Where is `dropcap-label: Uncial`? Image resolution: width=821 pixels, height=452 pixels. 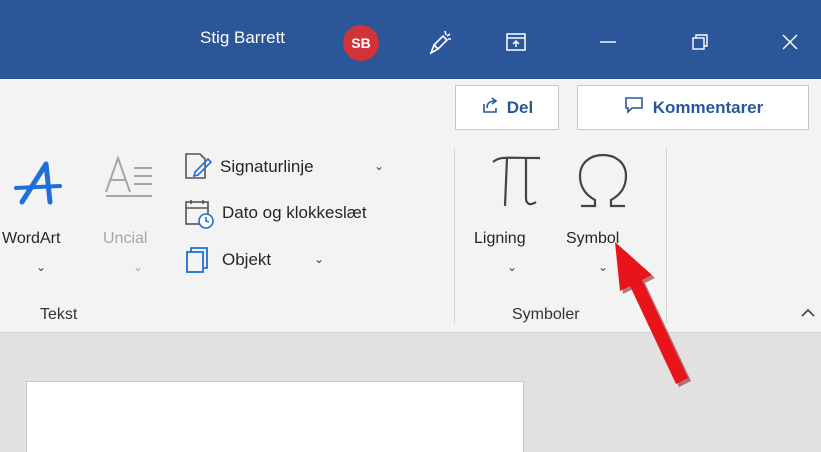 dropcap-label: Uncial is located at coordinates (125, 238).